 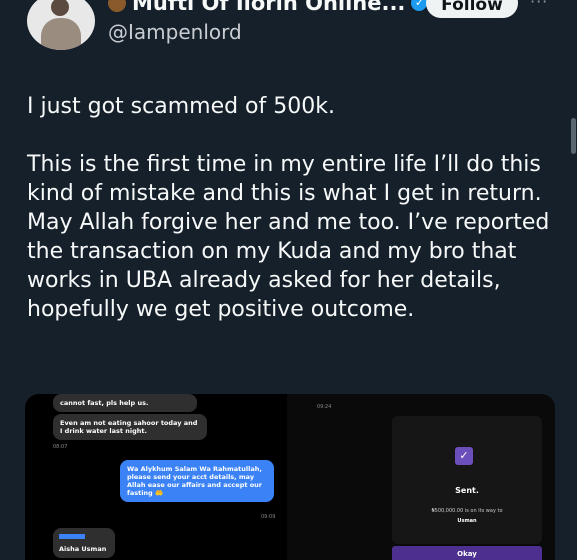 What do you see at coordinates (83, 549) in the screenshot?
I see `contact-name: Aisha Usman` at bounding box center [83, 549].